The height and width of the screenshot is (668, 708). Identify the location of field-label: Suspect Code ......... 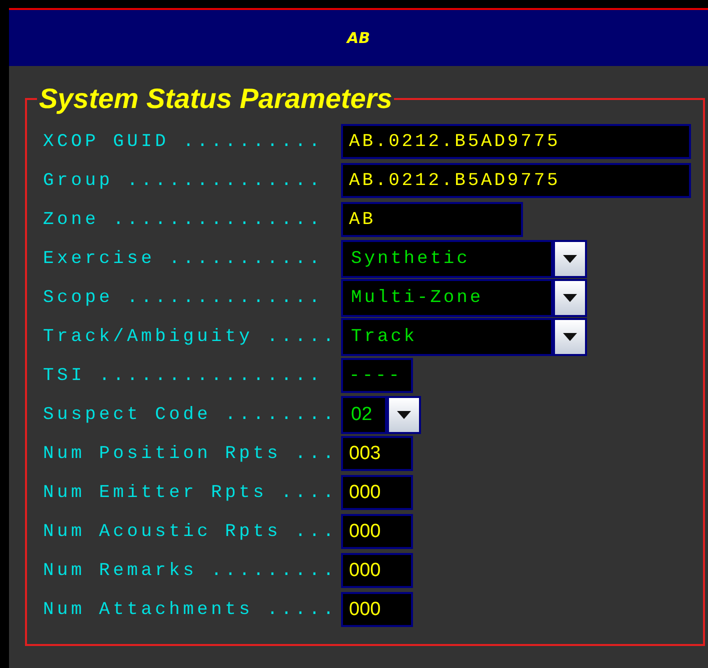
(190, 414).